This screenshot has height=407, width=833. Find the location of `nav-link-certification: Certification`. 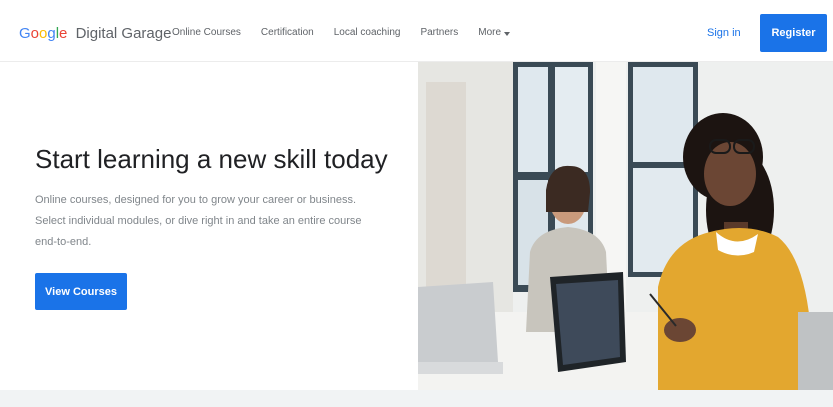

nav-link-certification: Certification is located at coordinates (287, 33).